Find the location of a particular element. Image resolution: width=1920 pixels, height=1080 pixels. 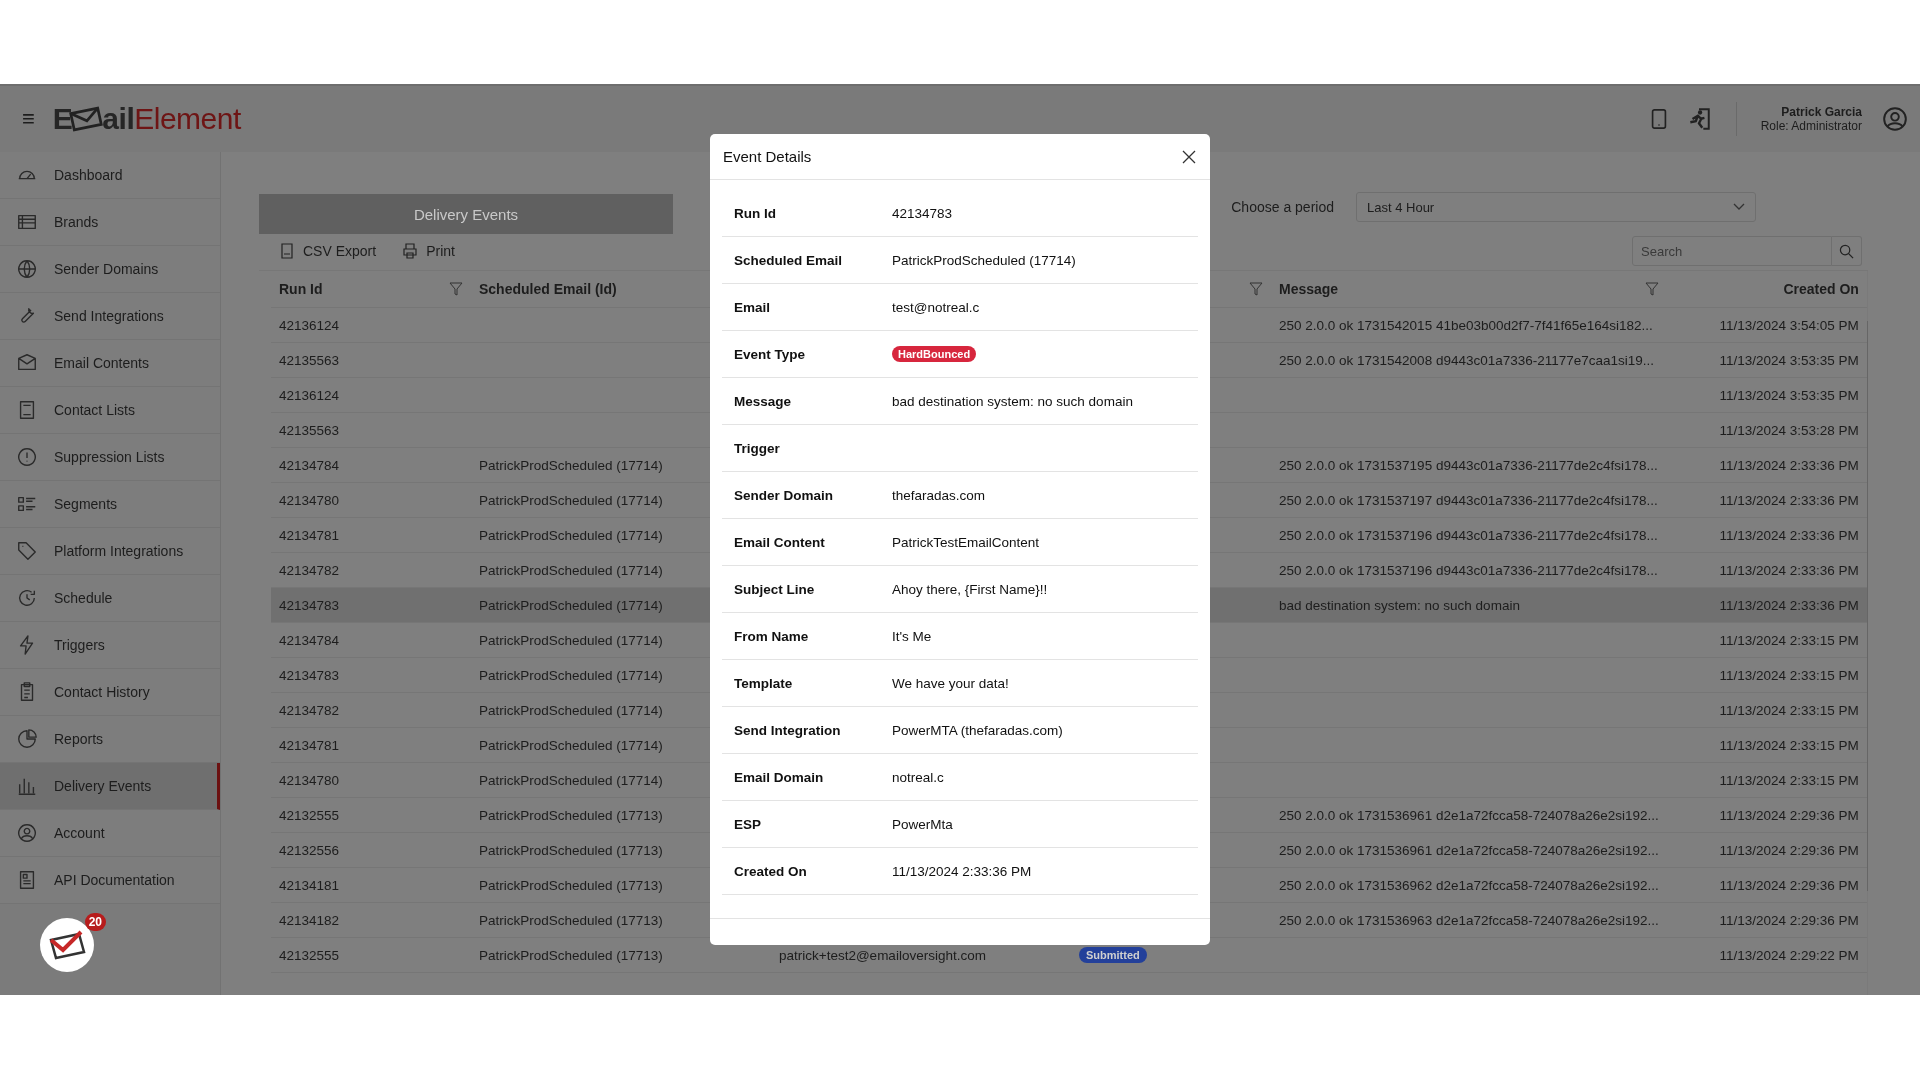

field-label: Scheduled Email is located at coordinates (789, 260).